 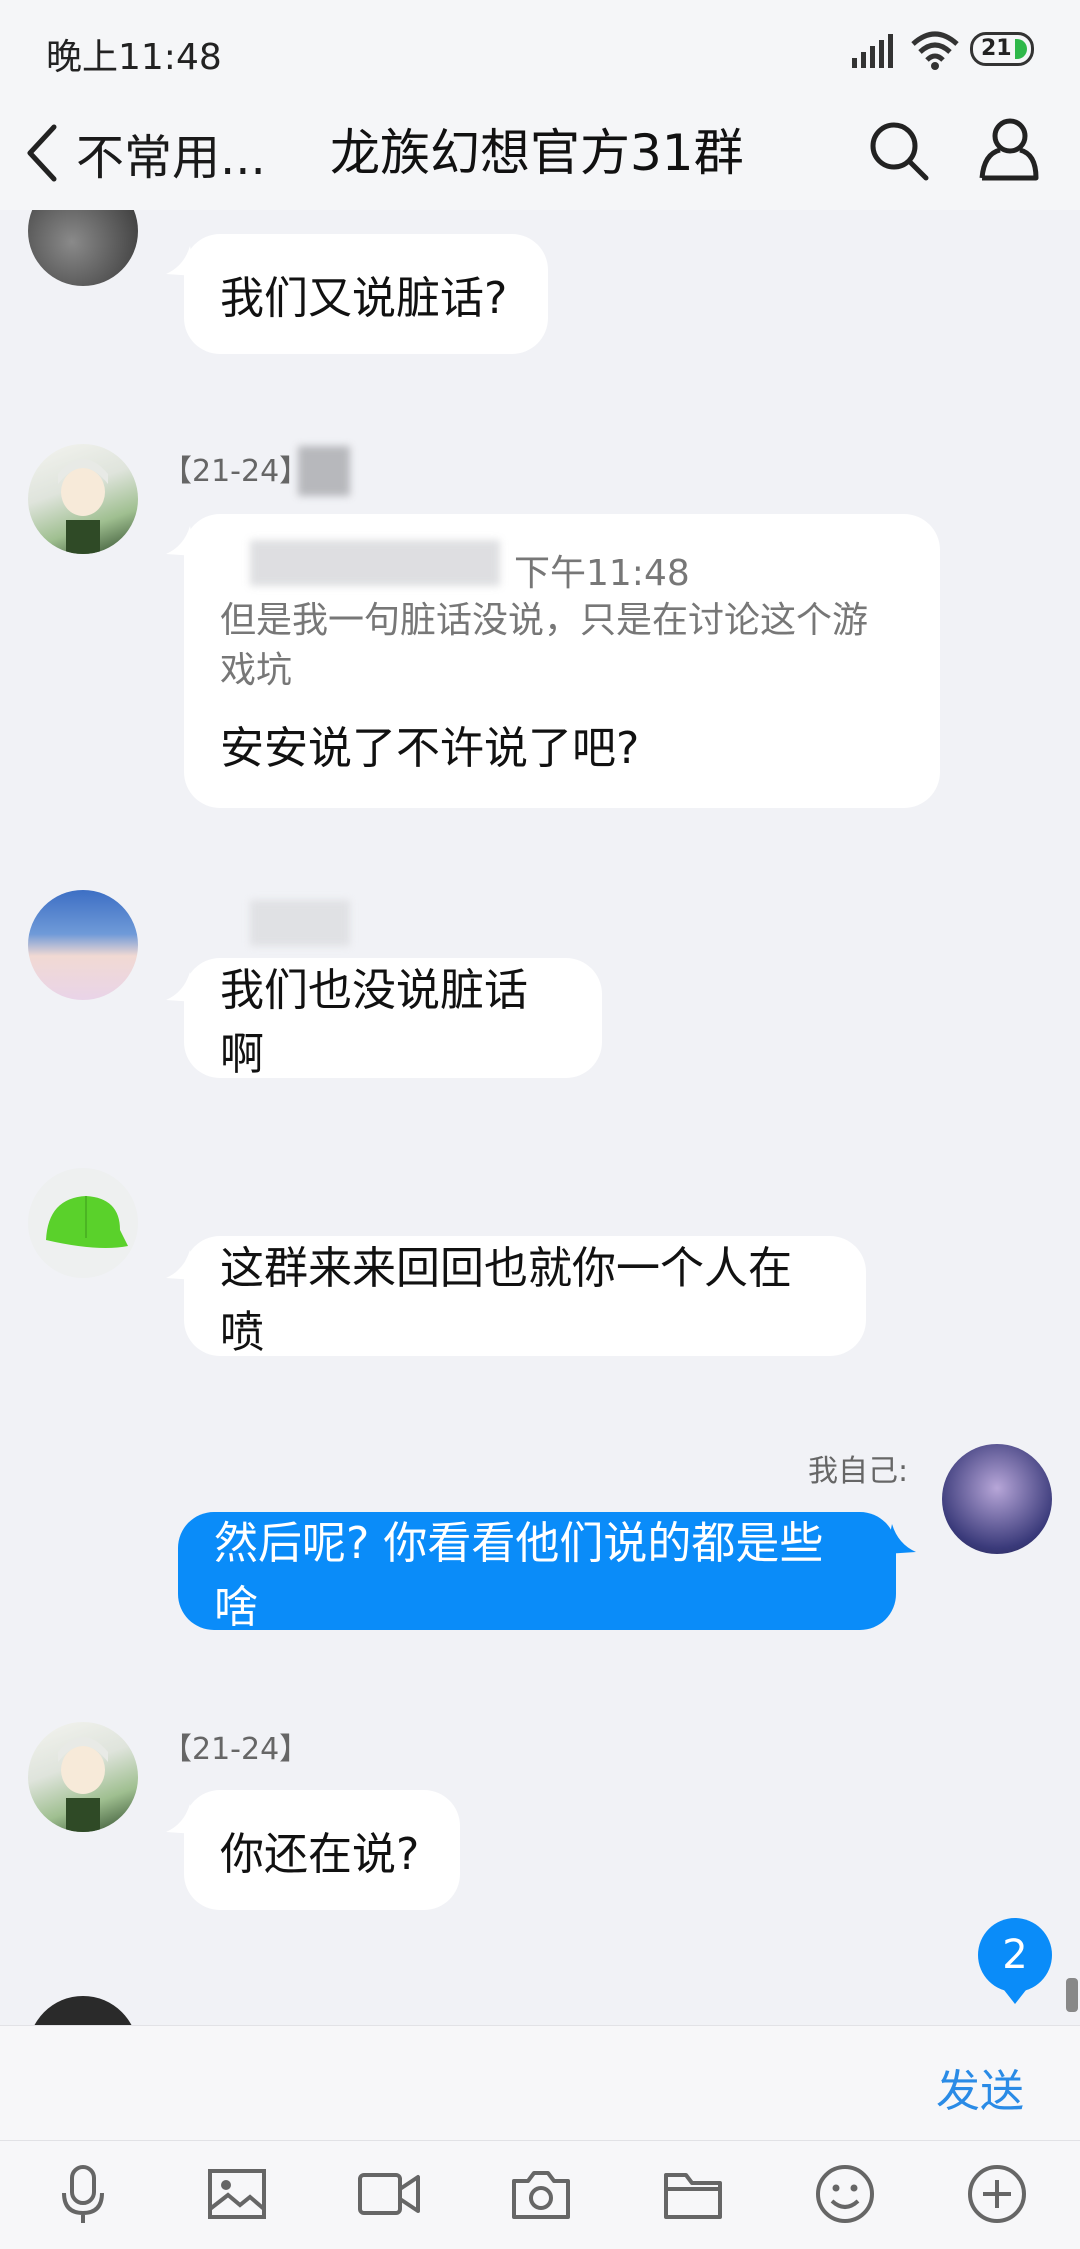 What do you see at coordinates (134, 57) in the screenshot?
I see `status-time: 晚上11:48` at bounding box center [134, 57].